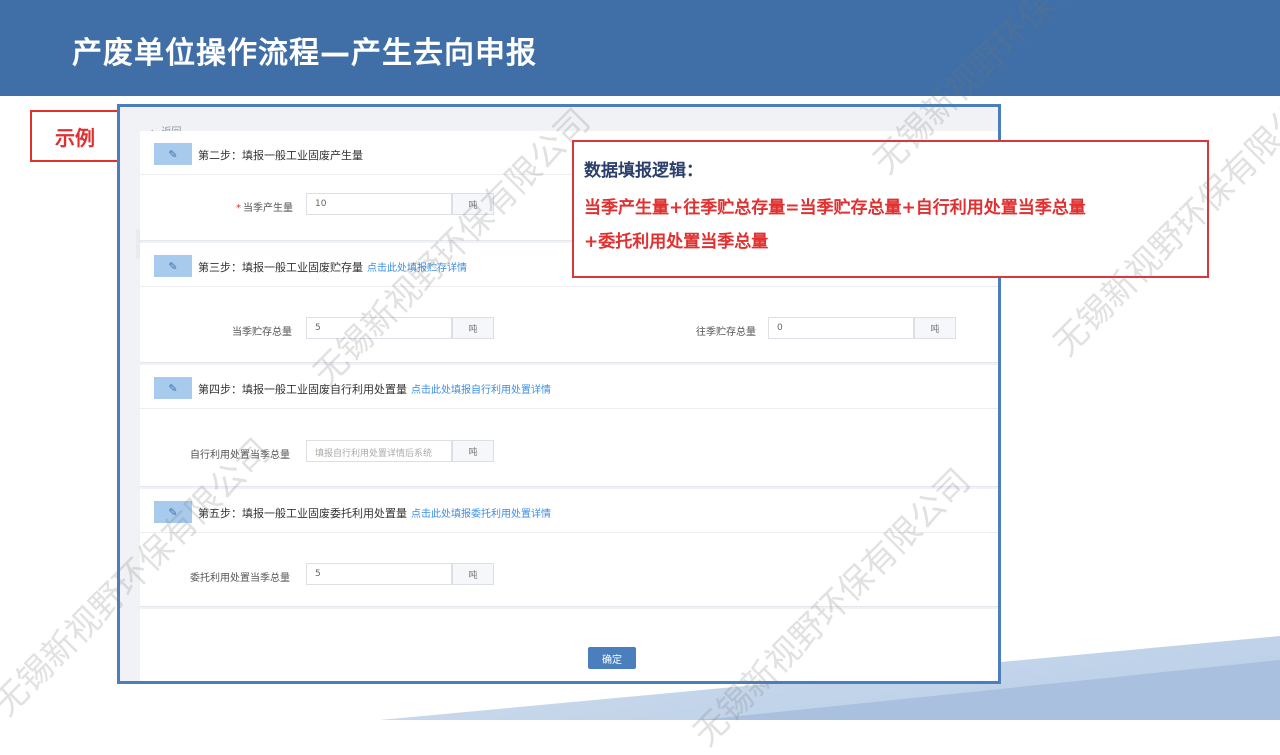 The image size is (1280, 755). What do you see at coordinates (304, 53) in the screenshot?
I see `slide-title: 产废单位操作流程—产生去向申报` at bounding box center [304, 53].